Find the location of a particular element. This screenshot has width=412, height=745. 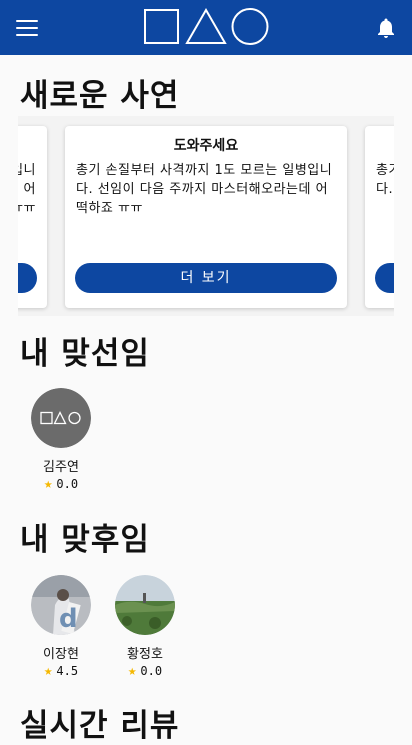

section-title-my-juniors: 내 맞후임 is located at coordinates (85, 540).